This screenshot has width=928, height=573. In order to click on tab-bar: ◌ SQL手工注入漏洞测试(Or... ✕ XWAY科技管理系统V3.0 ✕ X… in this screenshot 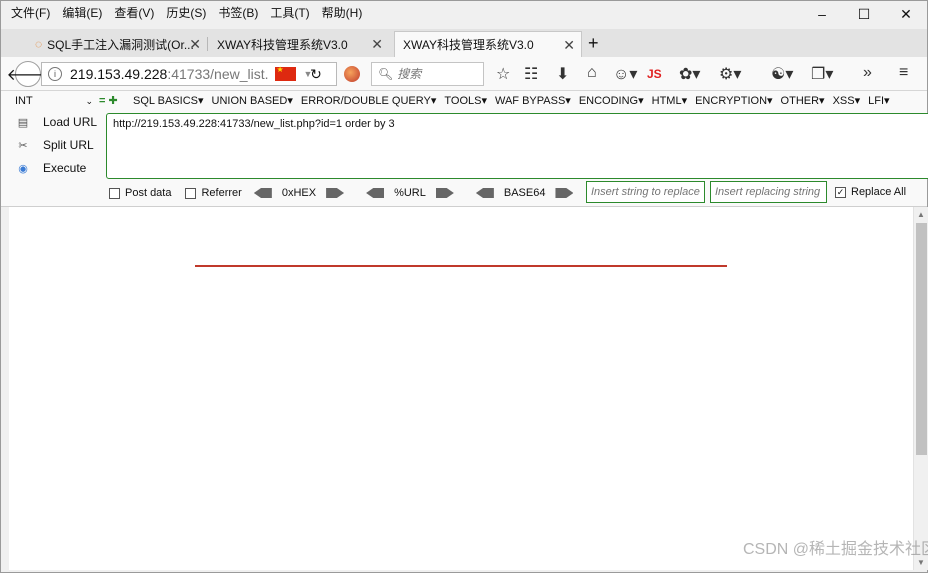, I will do `click(464, 43)`.